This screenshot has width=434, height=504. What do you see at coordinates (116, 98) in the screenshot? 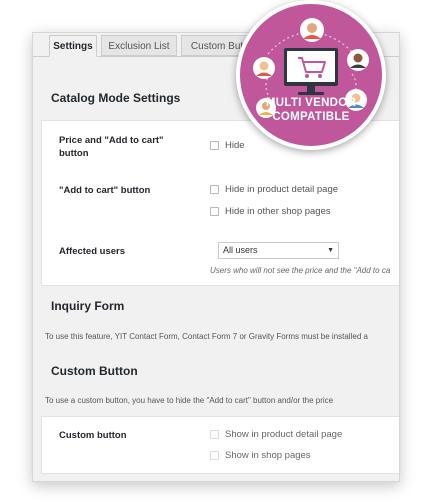
I see `catalog-heading: Catalog Mode Settings` at bounding box center [116, 98].